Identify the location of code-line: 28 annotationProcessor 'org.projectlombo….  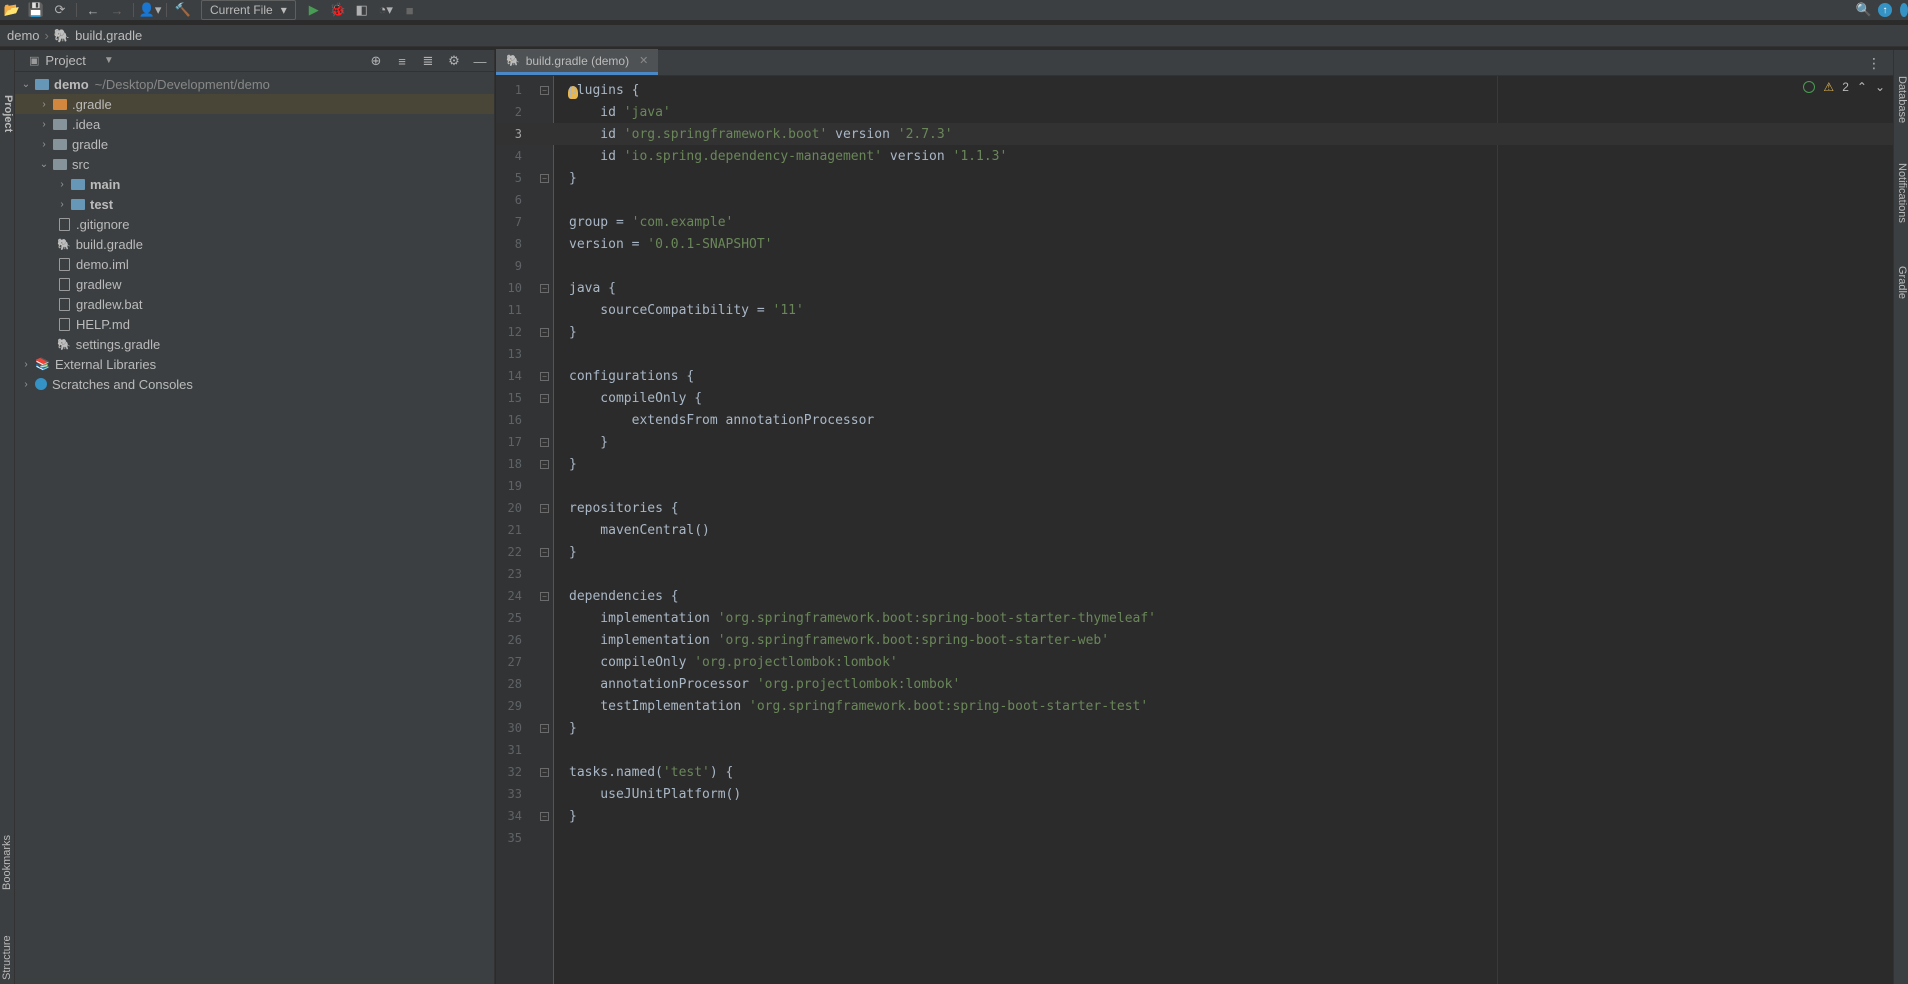
(1194, 684).